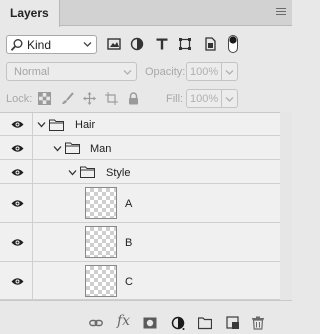 This screenshot has height=334, width=320. What do you see at coordinates (146, 13) in the screenshot?
I see `panel-tab-bar: Layers` at bounding box center [146, 13].